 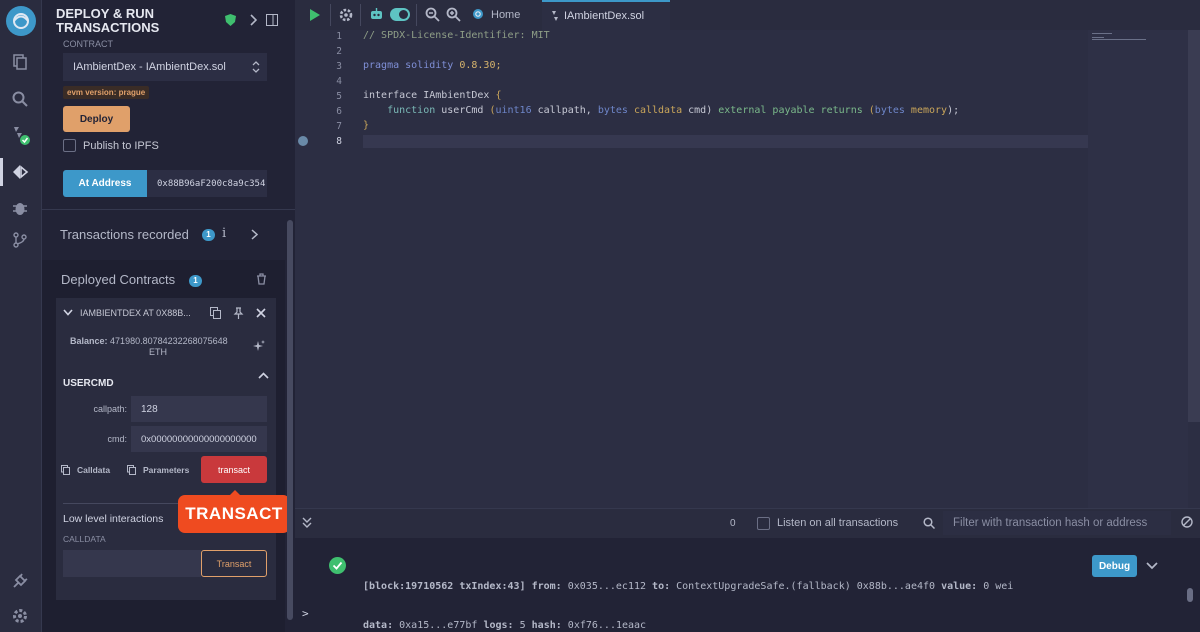 I want to click on tab-iambientdex: IAmbientDex.sol, so click(x=606, y=15).